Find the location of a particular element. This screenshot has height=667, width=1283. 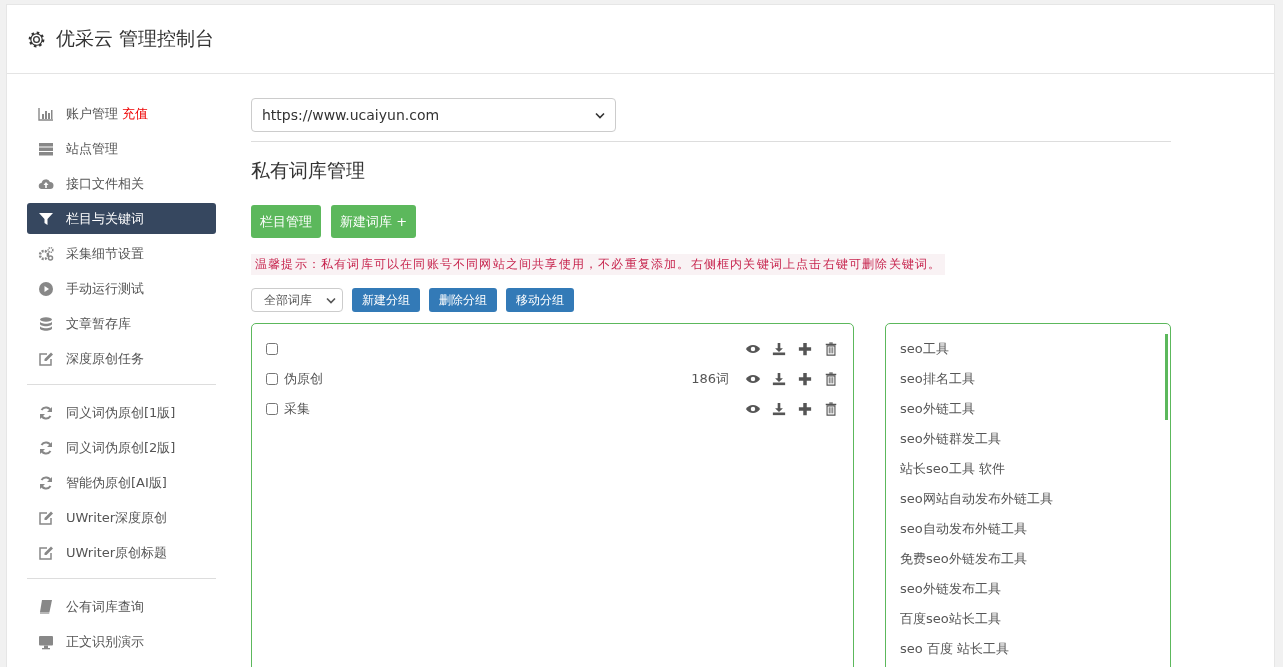

sidebar-item: 账户管理 充值 is located at coordinates (121, 113).